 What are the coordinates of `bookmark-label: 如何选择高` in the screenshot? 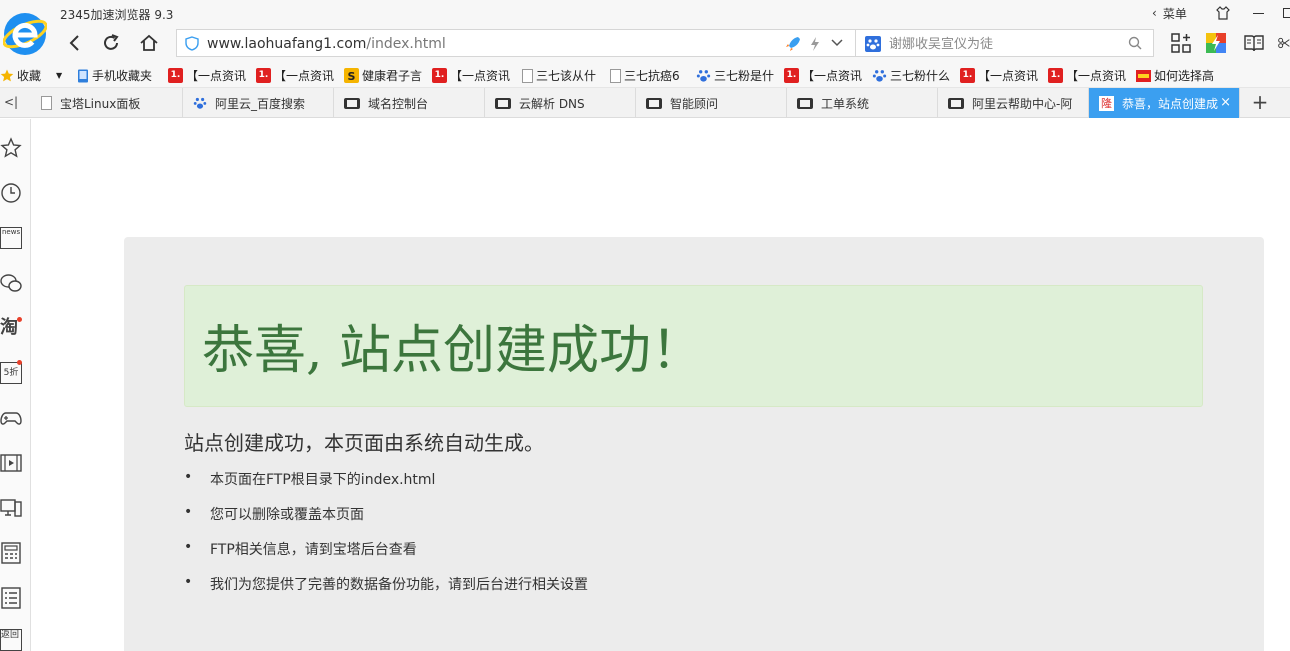 It's located at (1184, 76).